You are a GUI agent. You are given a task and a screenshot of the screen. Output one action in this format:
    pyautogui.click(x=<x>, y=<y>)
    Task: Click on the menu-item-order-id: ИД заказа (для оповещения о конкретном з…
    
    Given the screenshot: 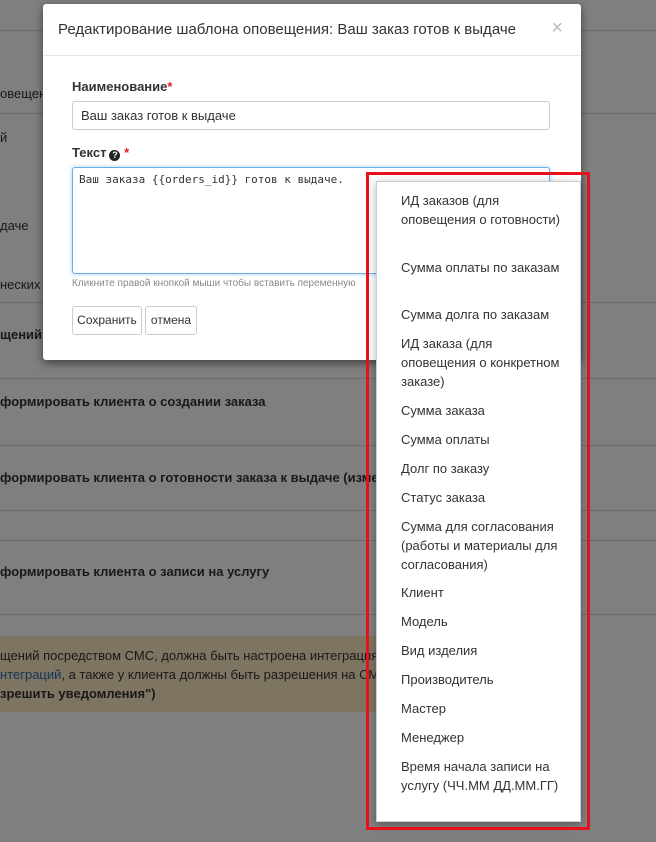 What is the action you would take?
    pyautogui.click(x=483, y=362)
    